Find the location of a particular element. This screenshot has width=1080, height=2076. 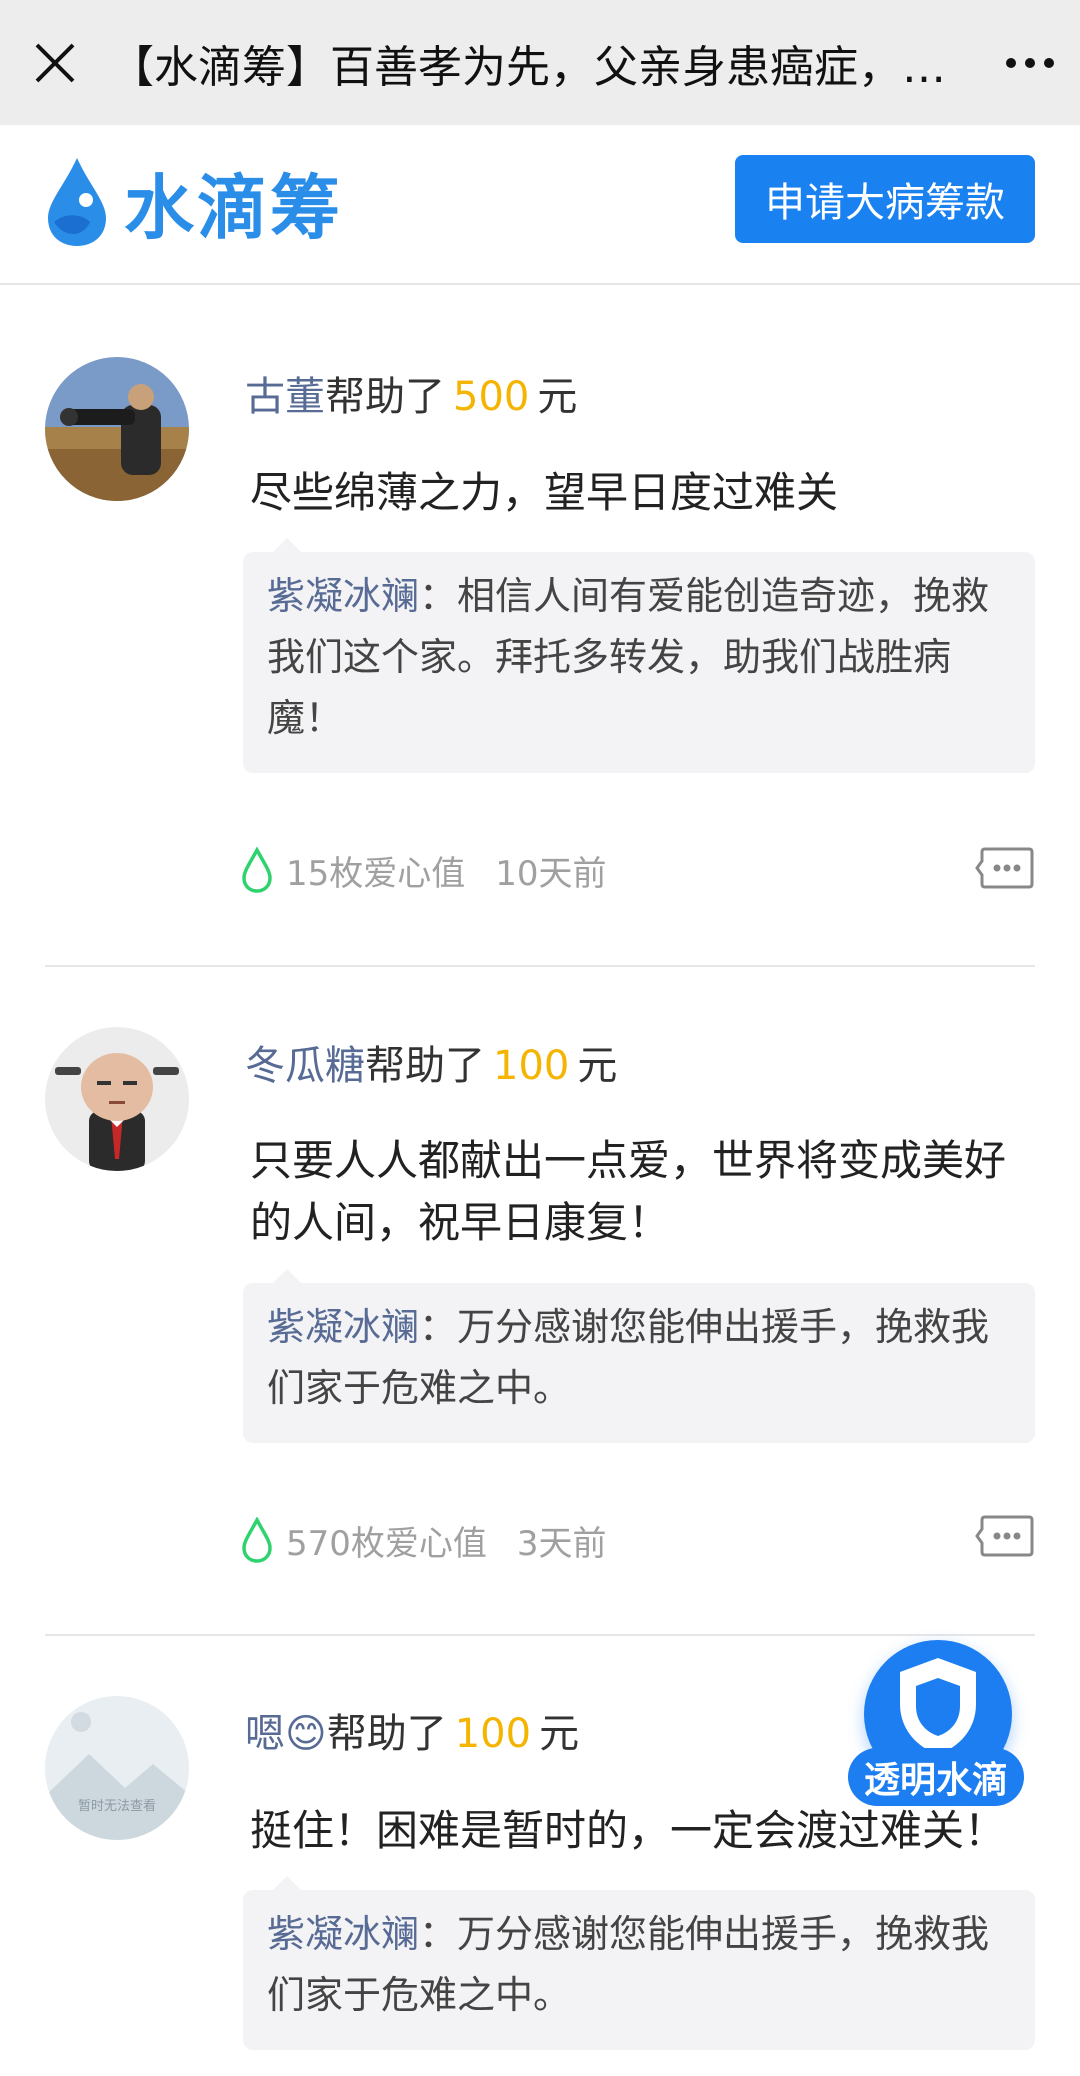

donation-headline: 冬瓜糖帮助了 100 元 is located at coordinates (431, 1062).